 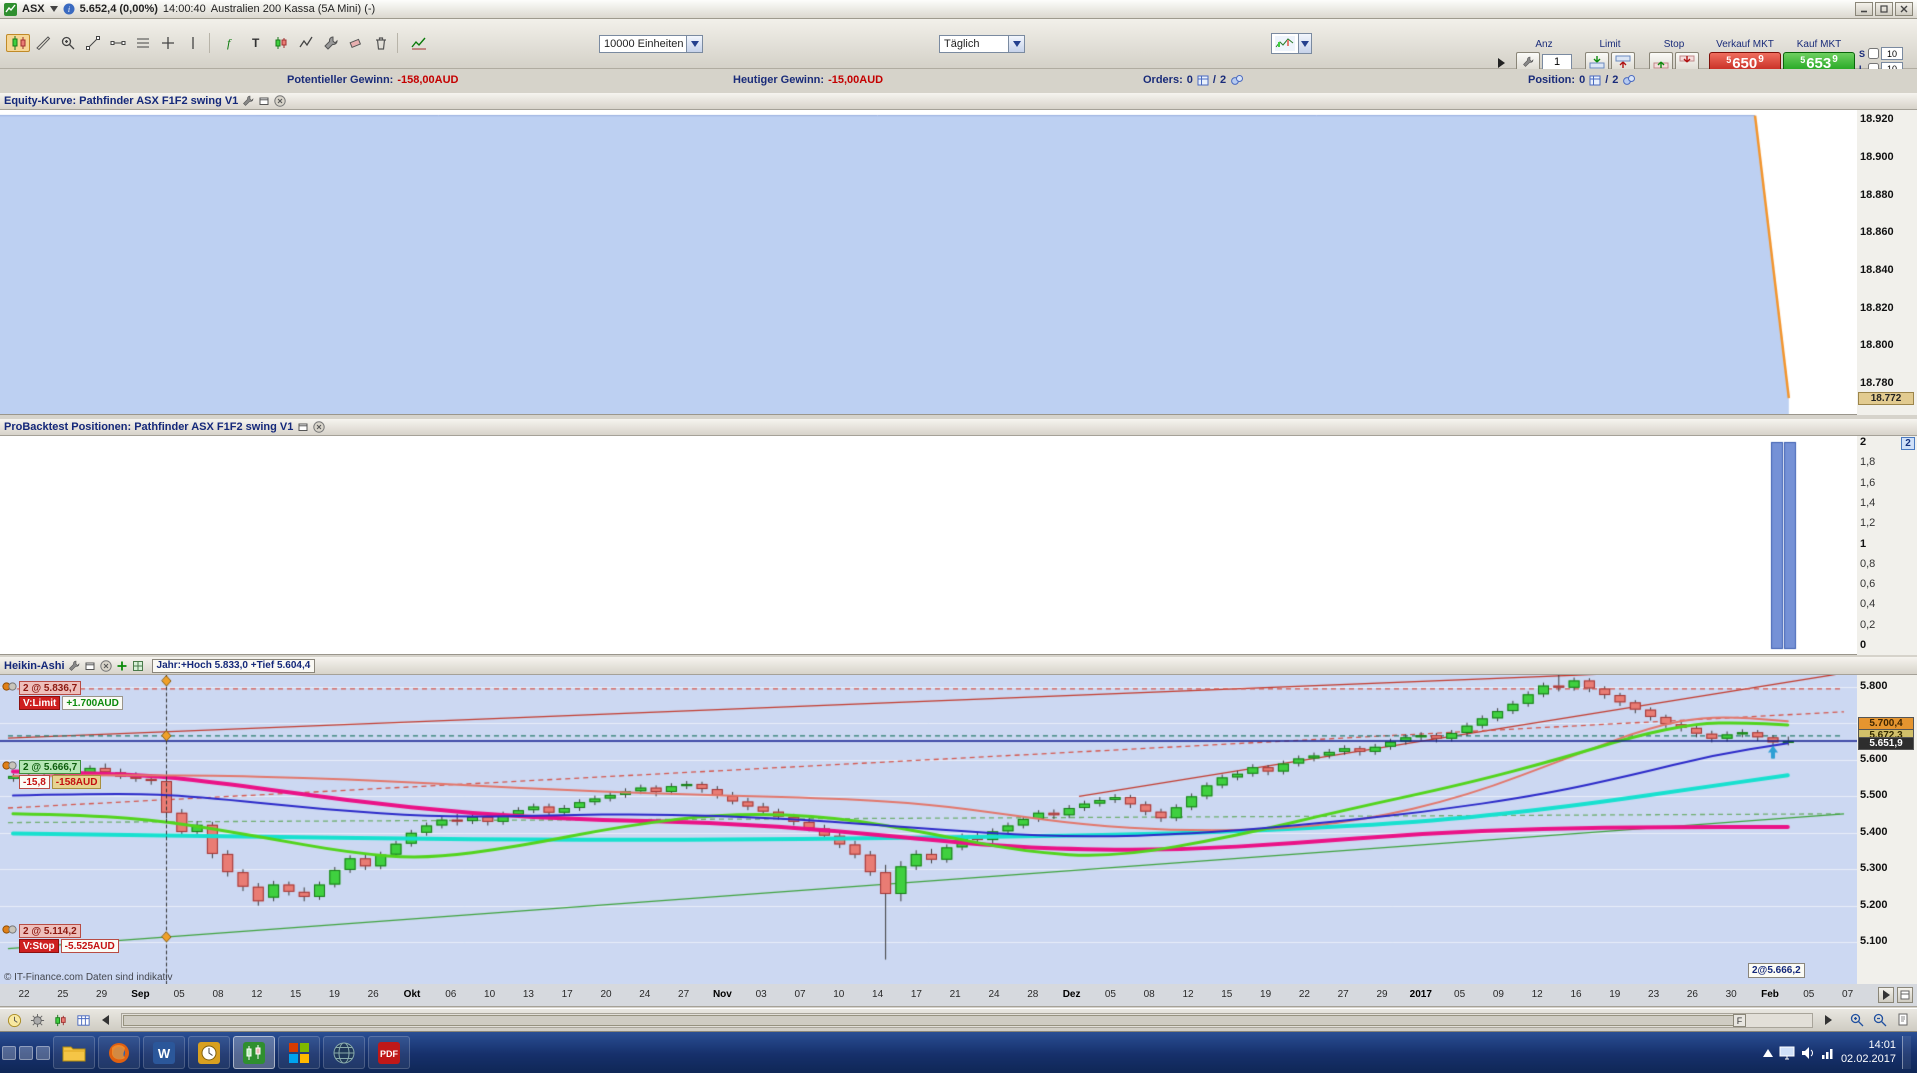 I want to click on timeframe-dropdown-icon, so click(x=1016, y=44).